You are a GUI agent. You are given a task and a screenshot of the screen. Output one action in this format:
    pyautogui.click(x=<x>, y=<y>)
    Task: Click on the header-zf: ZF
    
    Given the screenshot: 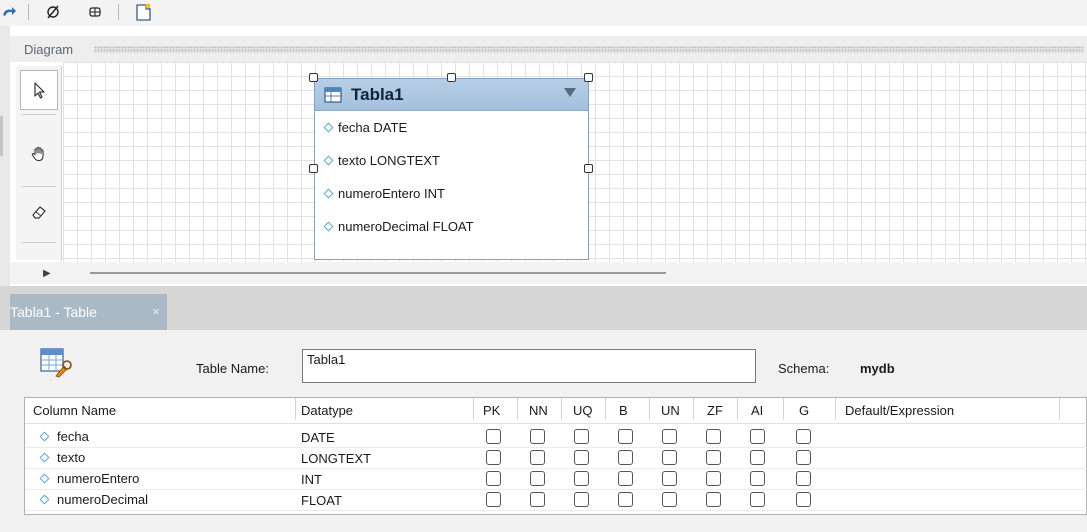 What is the action you would take?
    pyautogui.click(x=715, y=410)
    